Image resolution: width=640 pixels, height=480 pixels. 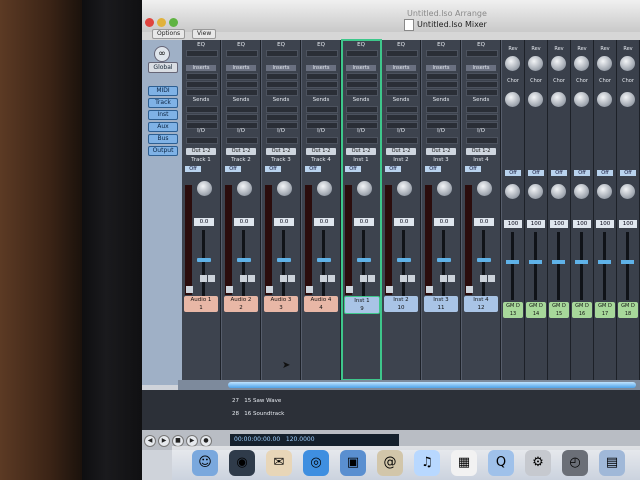 I want to click on close-window-button, so click(x=149, y=22).